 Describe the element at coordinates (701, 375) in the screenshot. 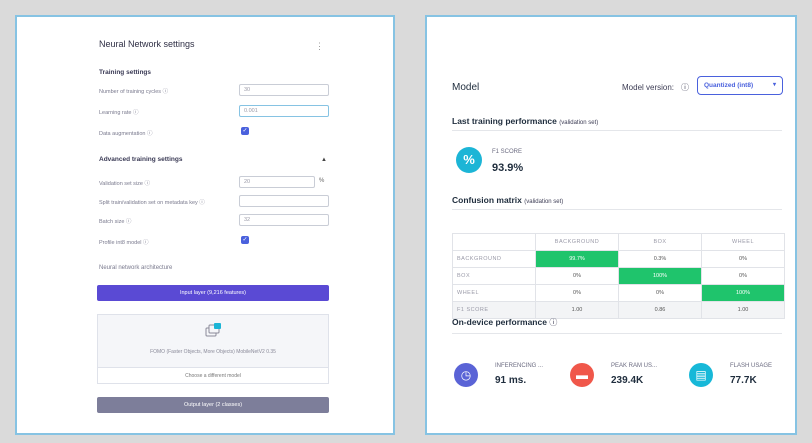

I see `flash-storage-icon: ▤` at that location.